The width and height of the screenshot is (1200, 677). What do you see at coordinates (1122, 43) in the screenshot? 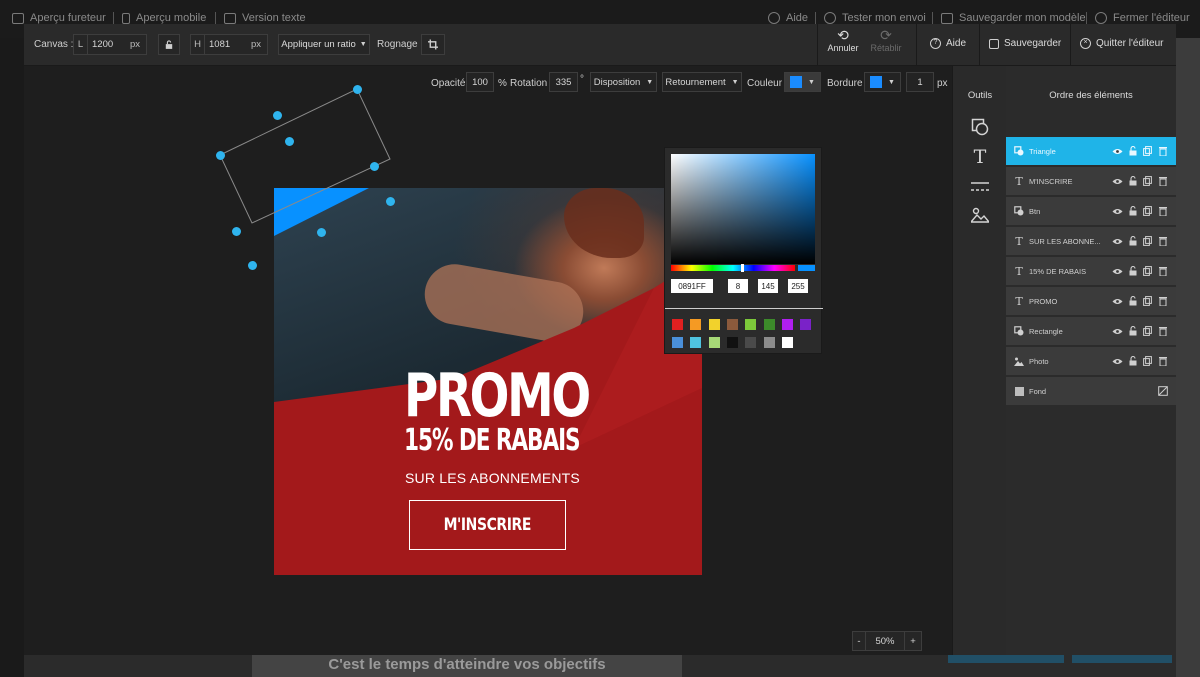
I see `quit-editor-button: × Quitter l'éditeur` at bounding box center [1122, 43].